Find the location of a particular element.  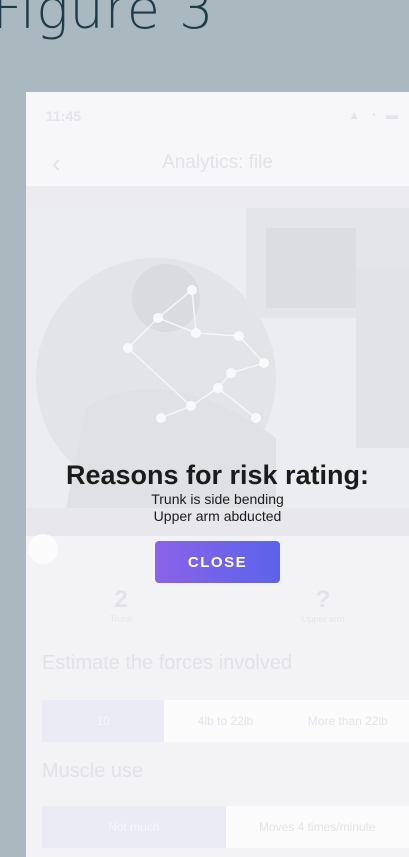

nav-bar: ‹ Analytics: file is located at coordinates (217, 162).